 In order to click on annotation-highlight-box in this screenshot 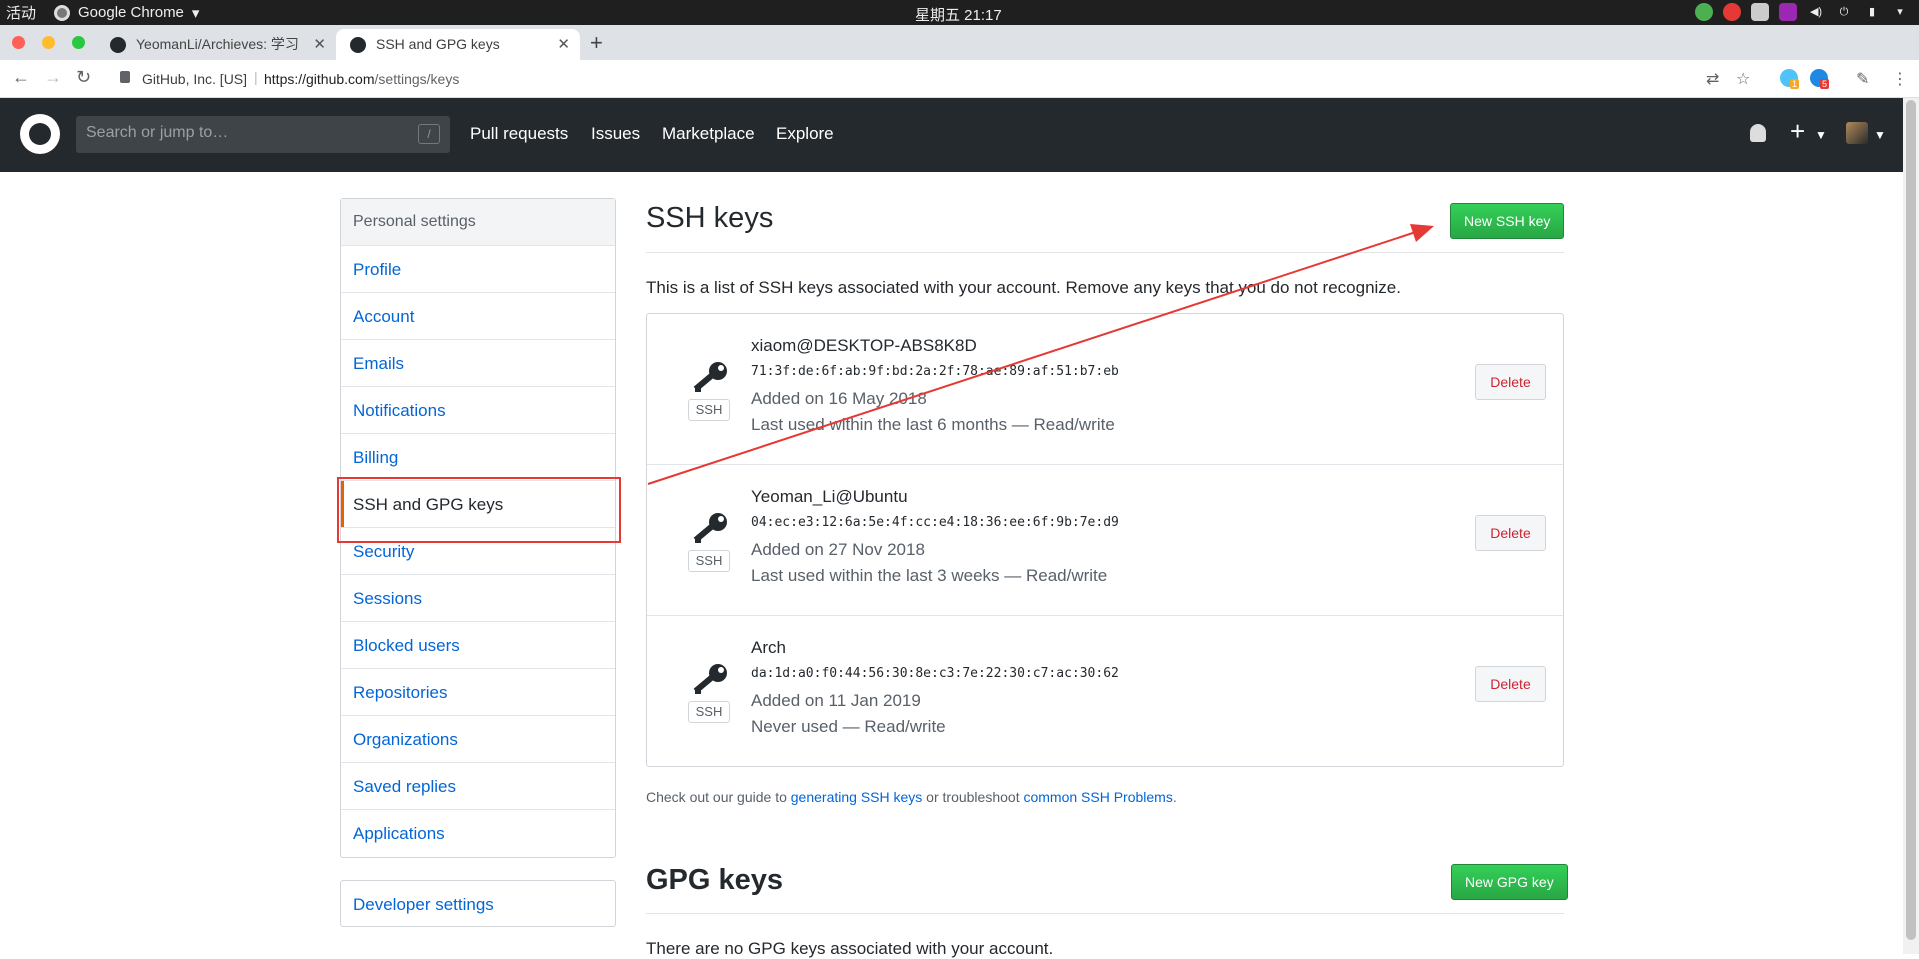, I will do `click(479, 510)`.